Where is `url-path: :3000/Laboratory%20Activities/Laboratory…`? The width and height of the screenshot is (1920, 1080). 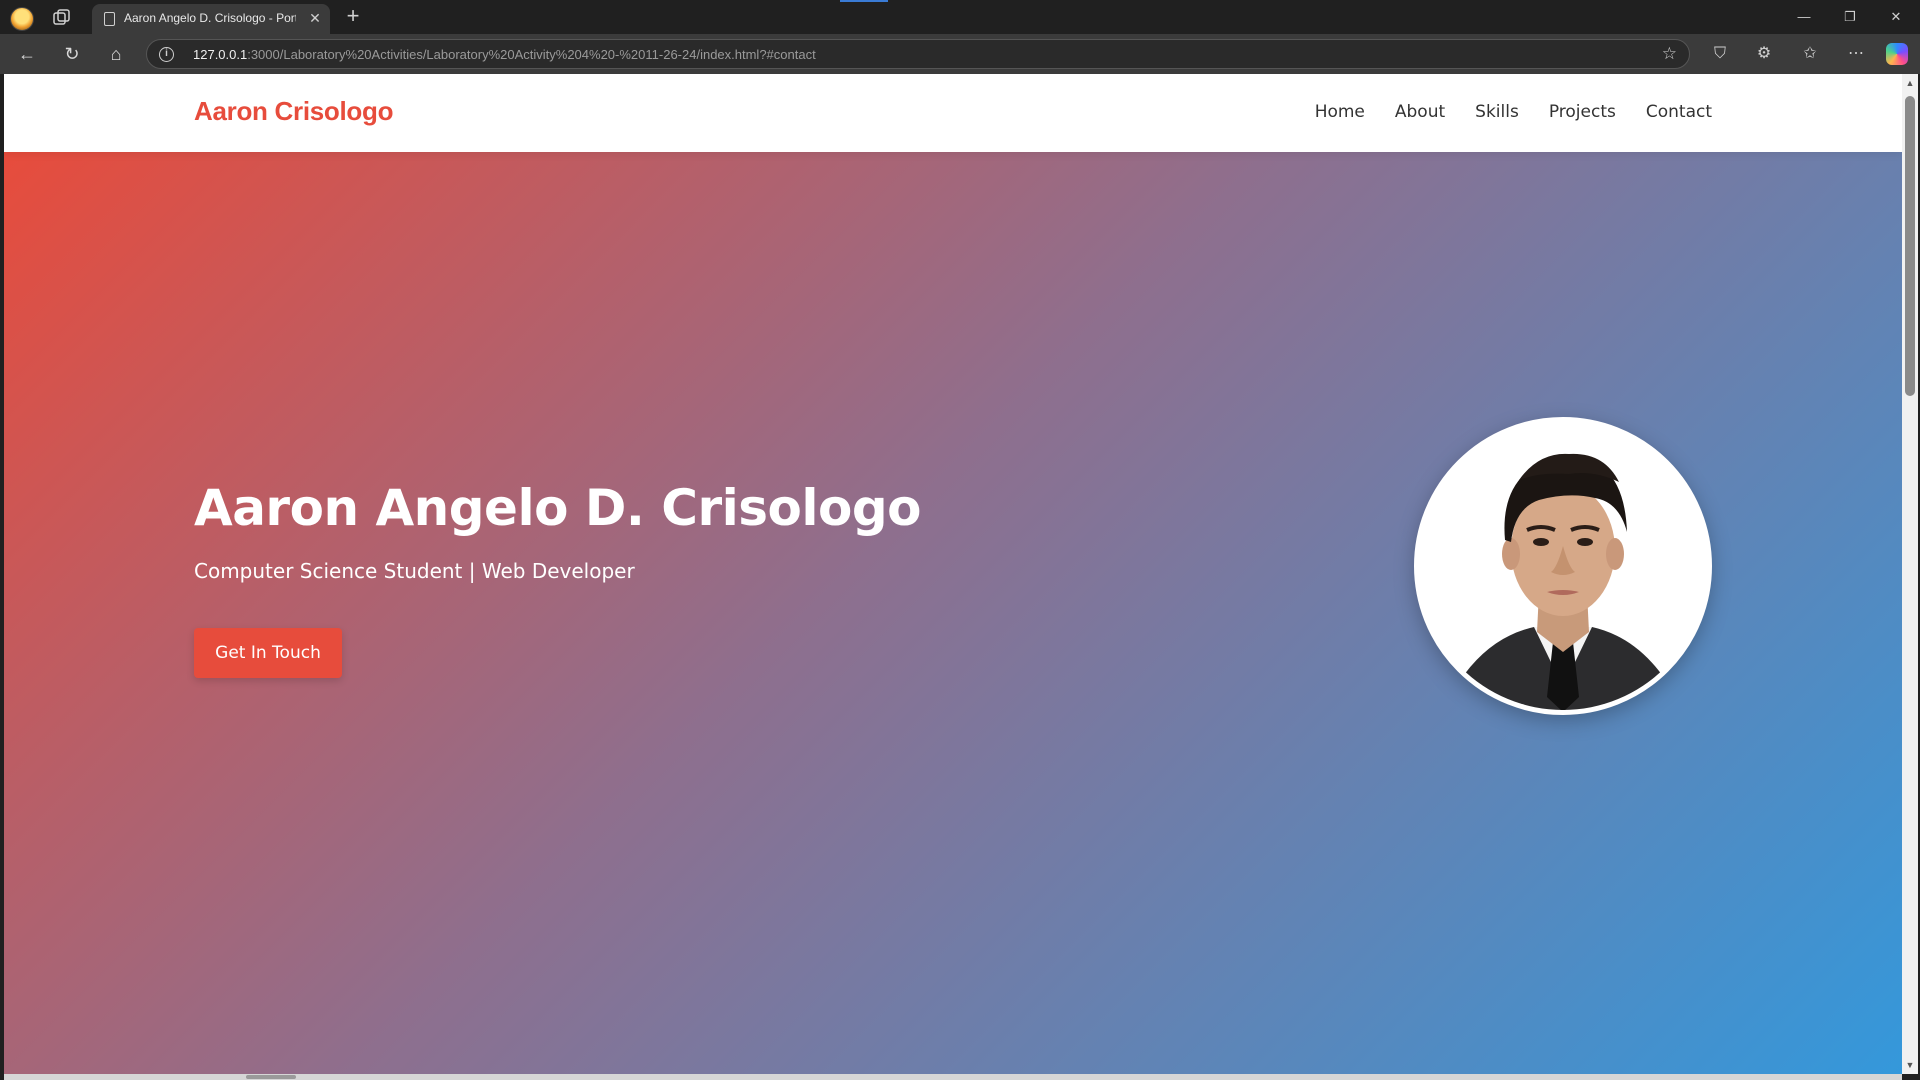 url-path: :3000/Laboratory%20Activities/Laboratory… is located at coordinates (531, 54).